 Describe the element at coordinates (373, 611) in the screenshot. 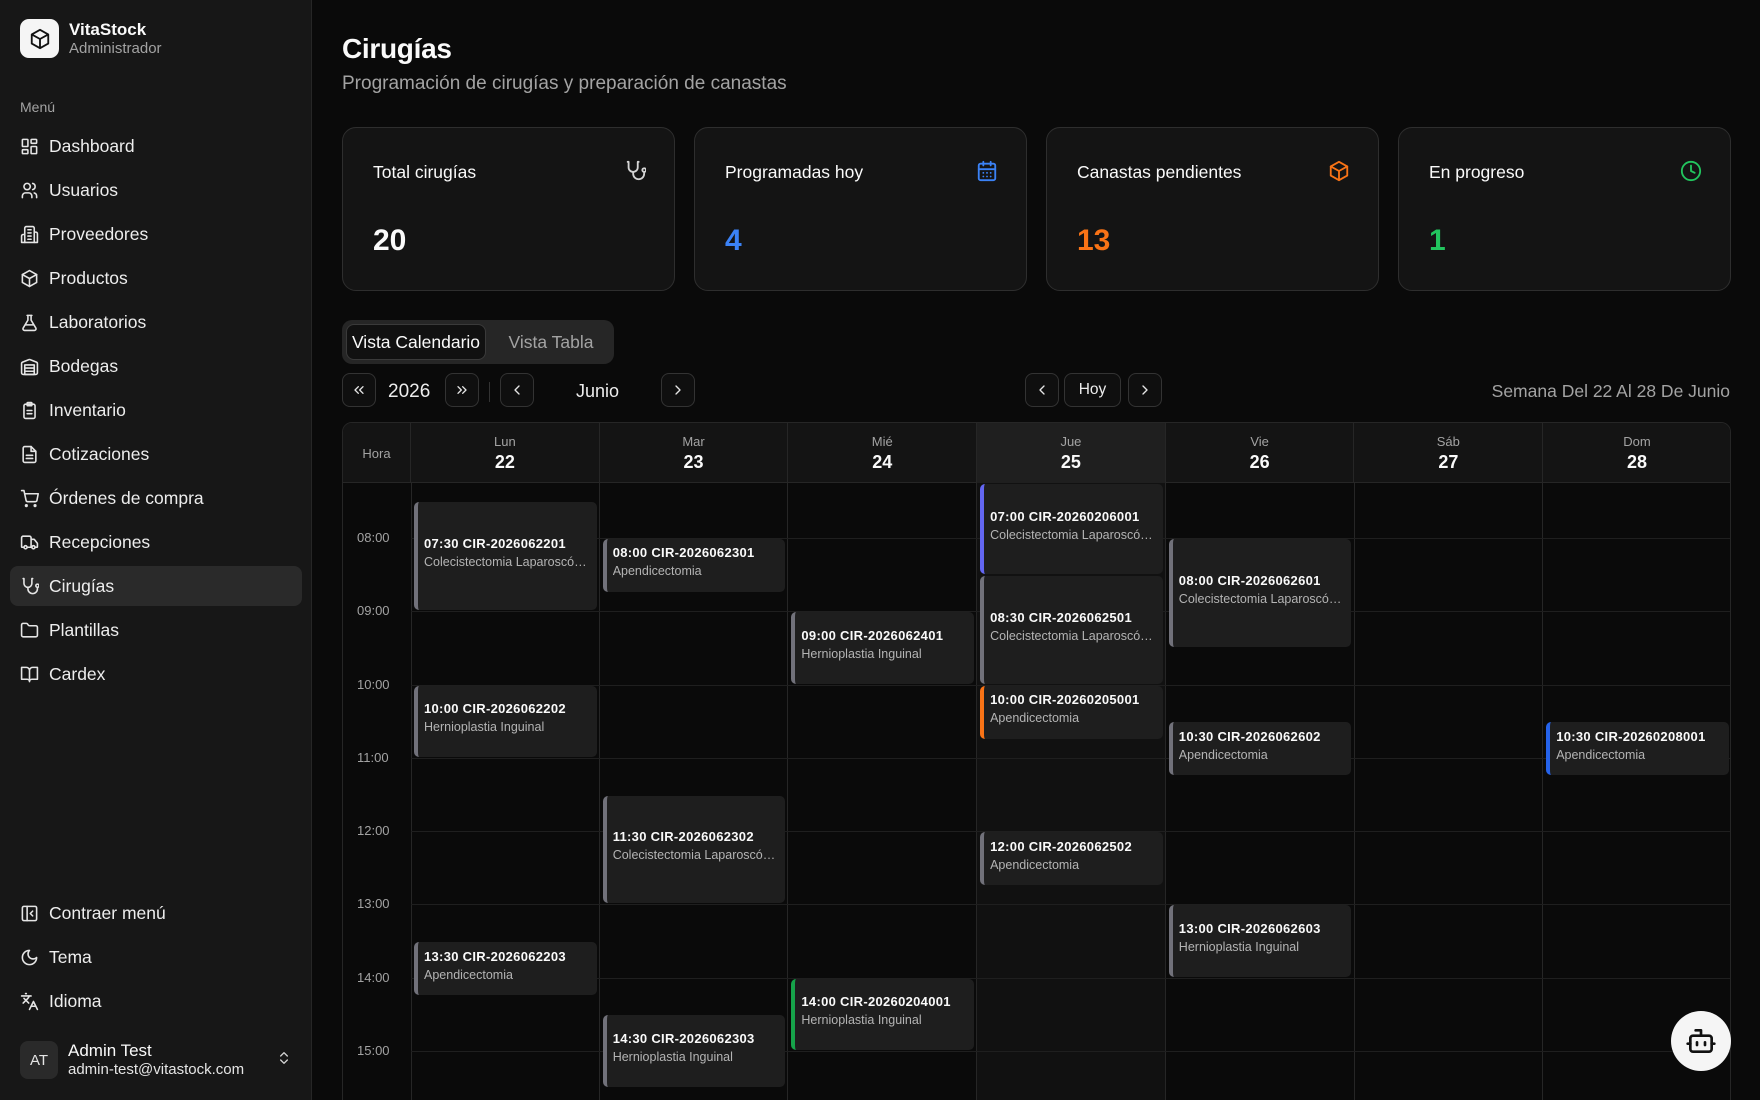

I see `time-label: 09:00` at that location.